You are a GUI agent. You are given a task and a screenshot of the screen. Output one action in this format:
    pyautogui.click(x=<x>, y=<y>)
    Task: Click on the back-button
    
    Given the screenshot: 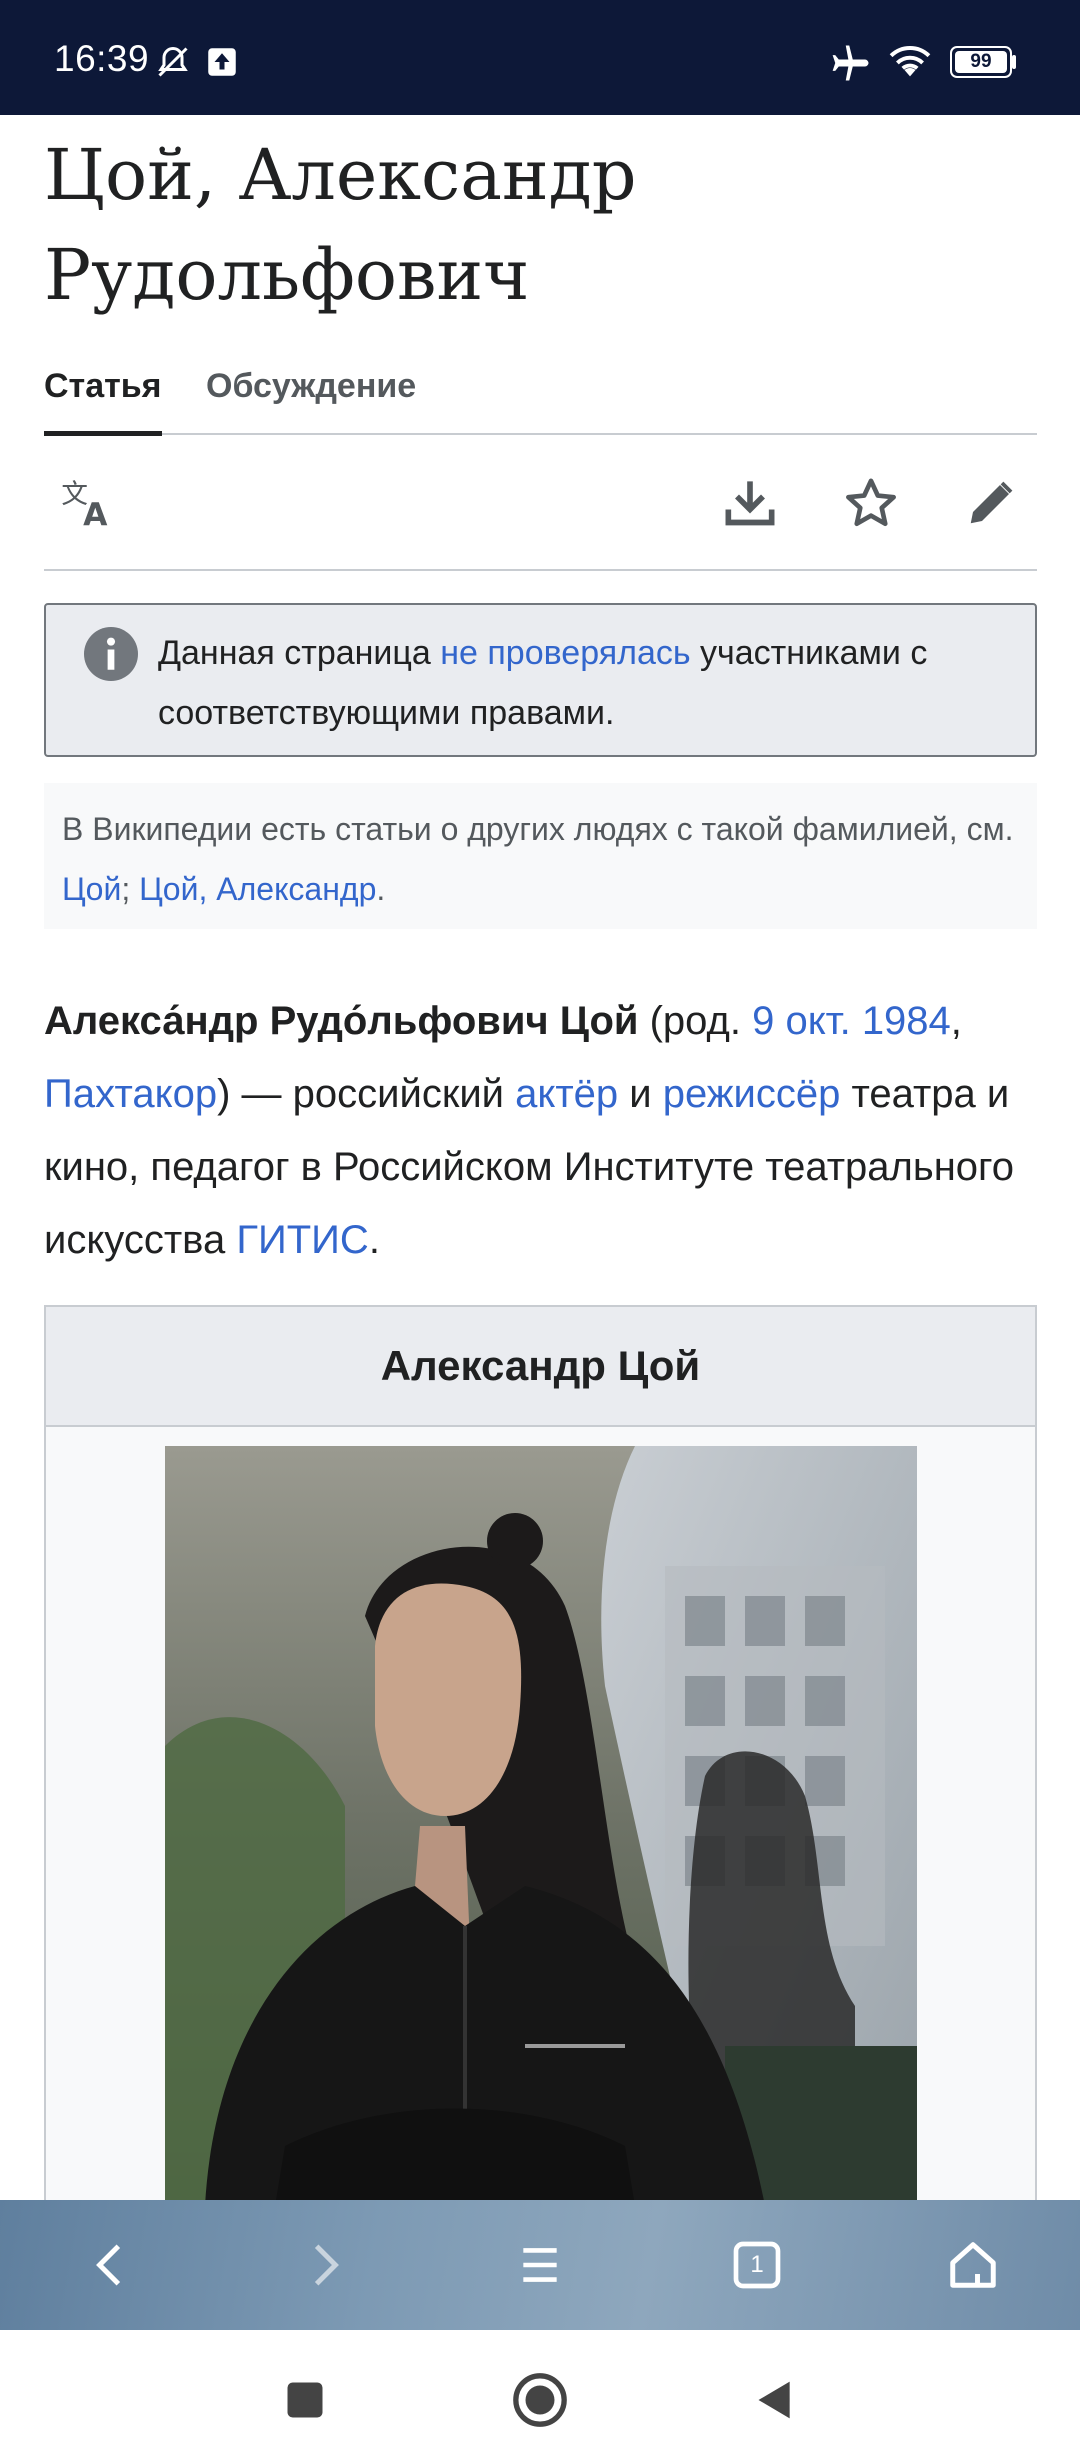 What is the action you would take?
    pyautogui.click(x=775, y=2400)
    